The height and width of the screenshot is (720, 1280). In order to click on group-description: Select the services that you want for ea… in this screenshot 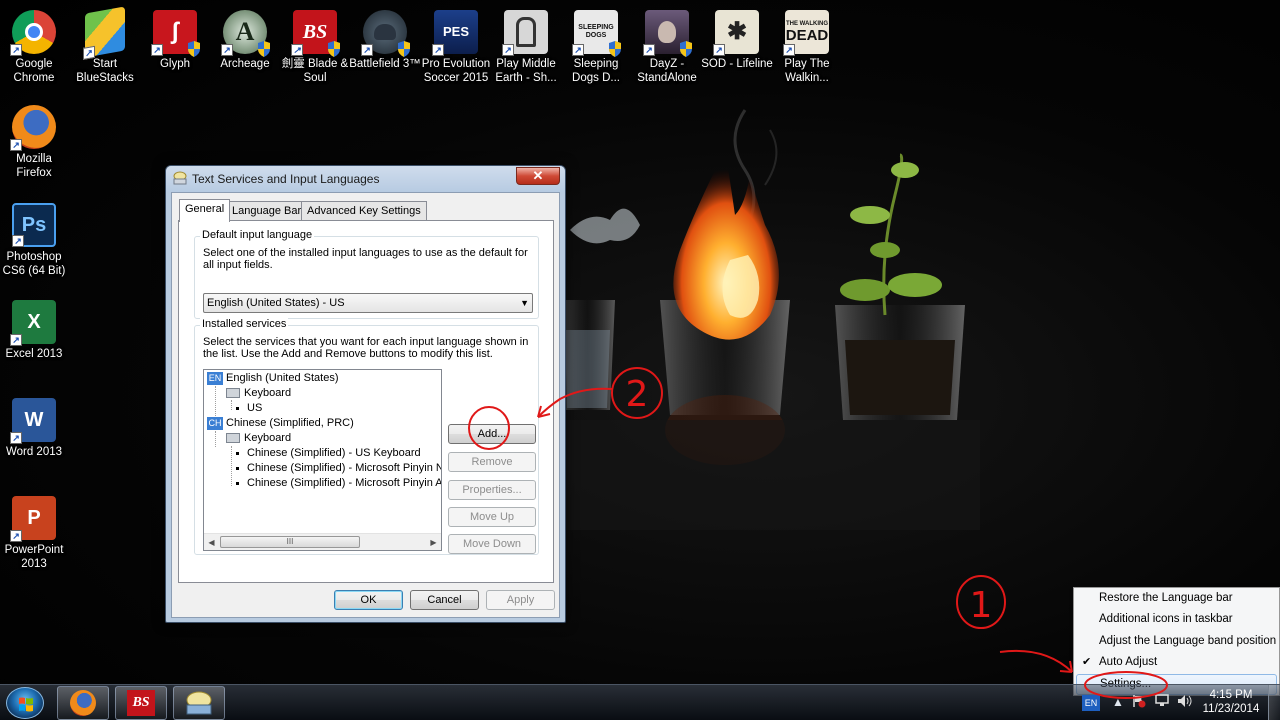, I will do `click(366, 348)`.